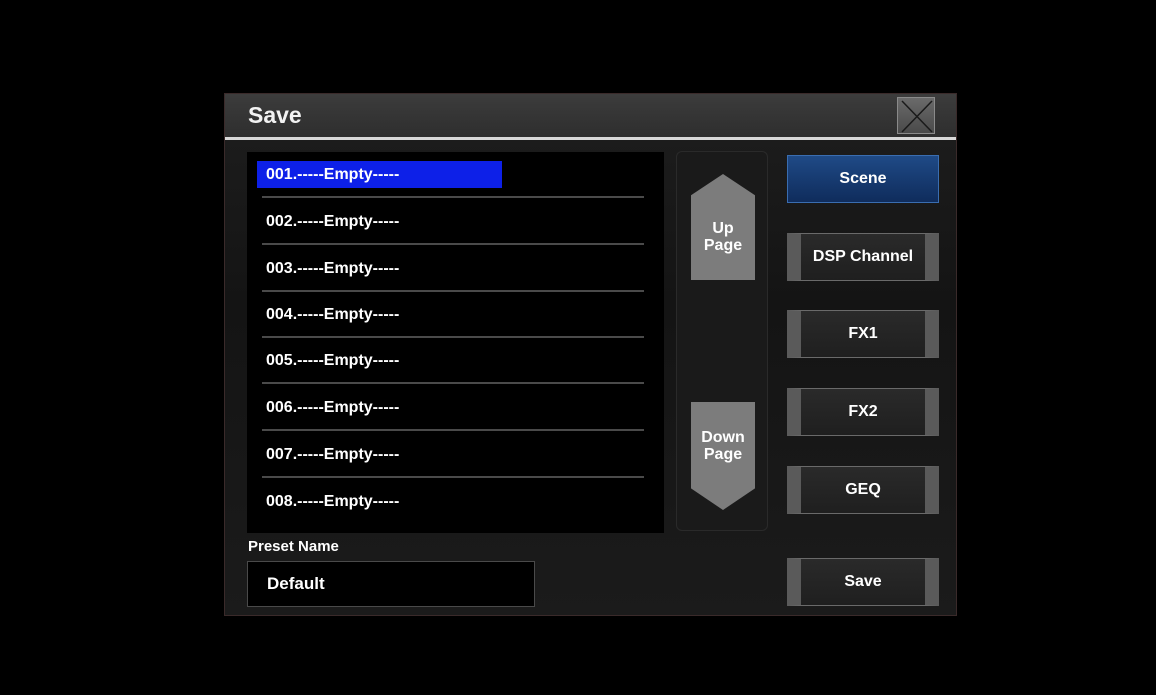 This screenshot has width=1156, height=695. What do you see at coordinates (863, 490) in the screenshot?
I see `geq-button: GEQ` at bounding box center [863, 490].